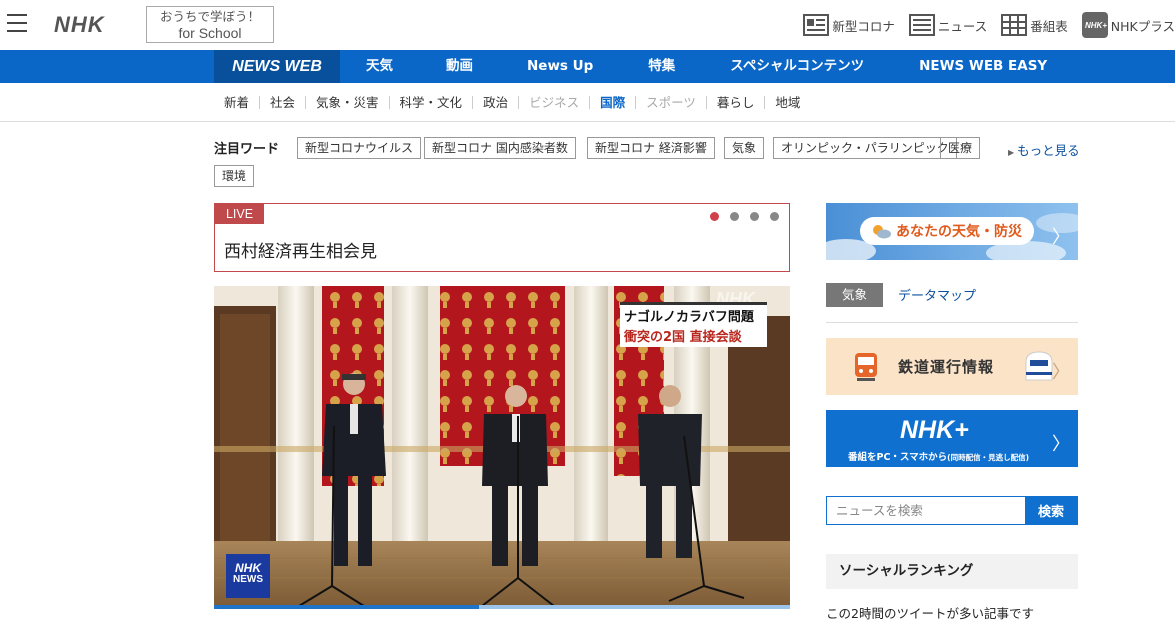 The height and width of the screenshot is (623, 1175). I want to click on schedule-link: 番組表, so click(1034, 25).